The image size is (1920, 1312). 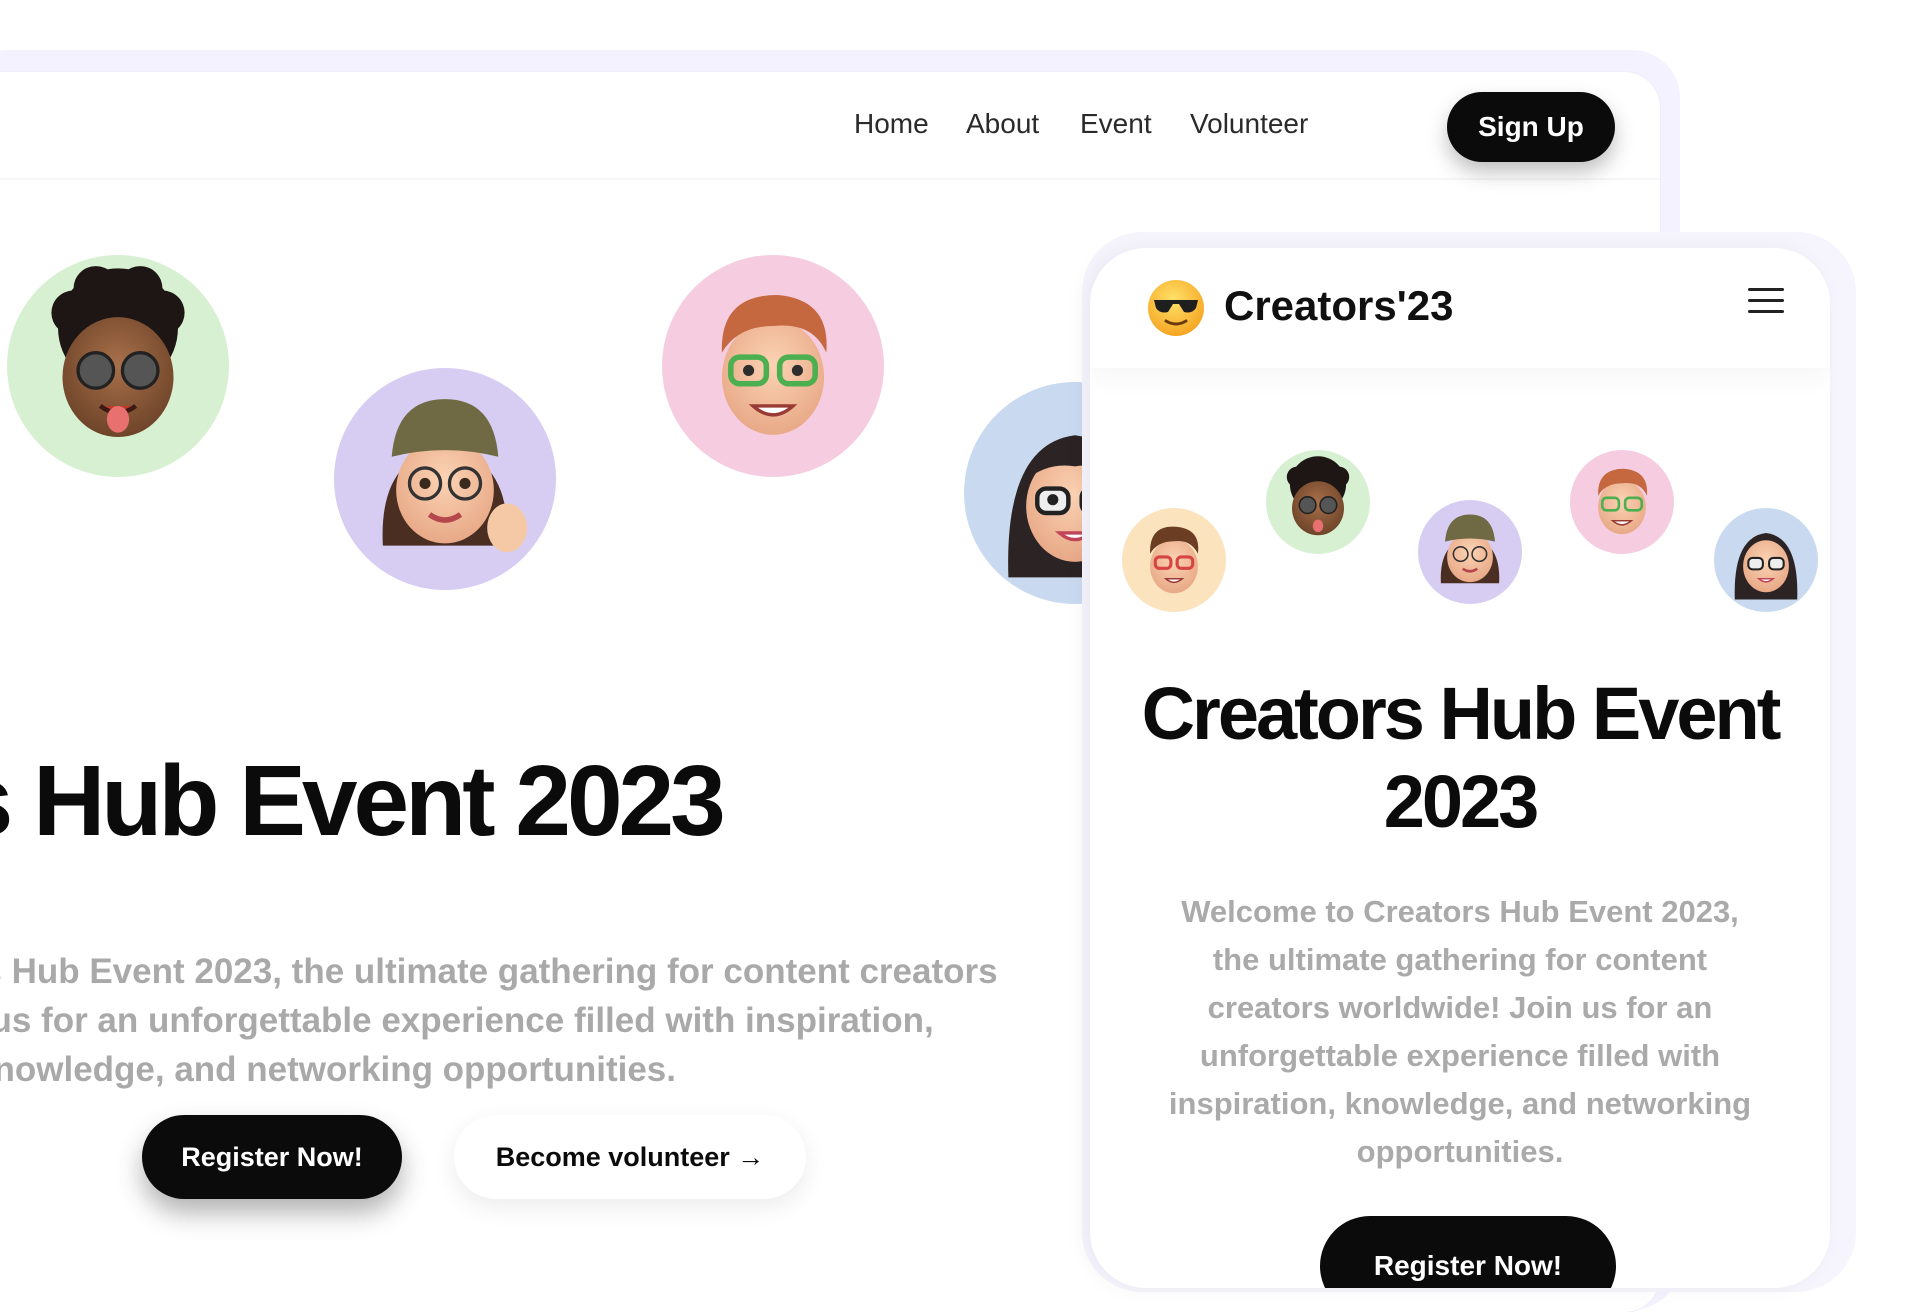 I want to click on red-hair-green-glasses-avatar, so click(x=773, y=366).